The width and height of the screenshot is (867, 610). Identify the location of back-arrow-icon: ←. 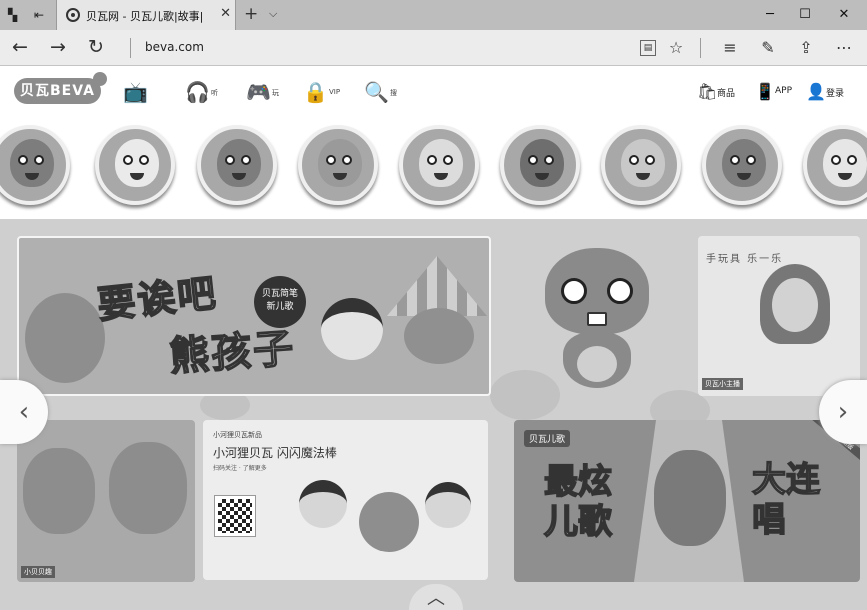
(20, 47).